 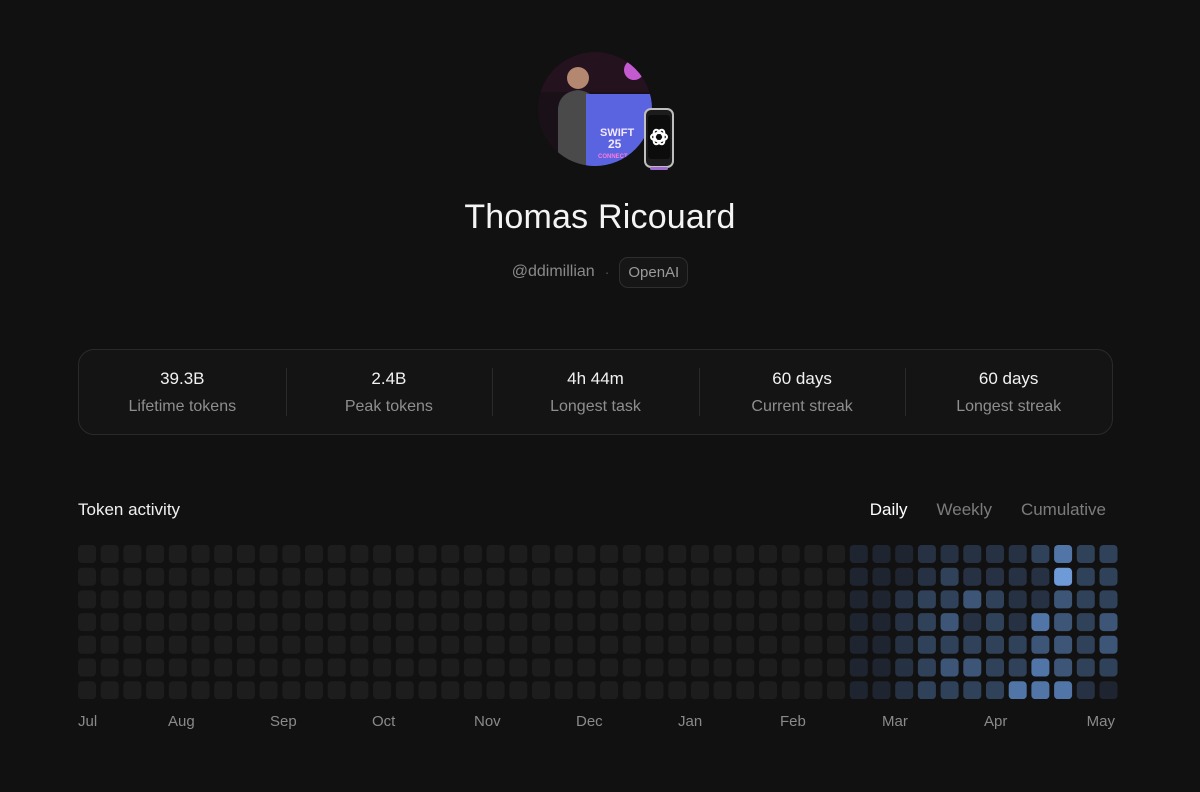 I want to click on tab-weekly: Weekly, so click(x=964, y=510).